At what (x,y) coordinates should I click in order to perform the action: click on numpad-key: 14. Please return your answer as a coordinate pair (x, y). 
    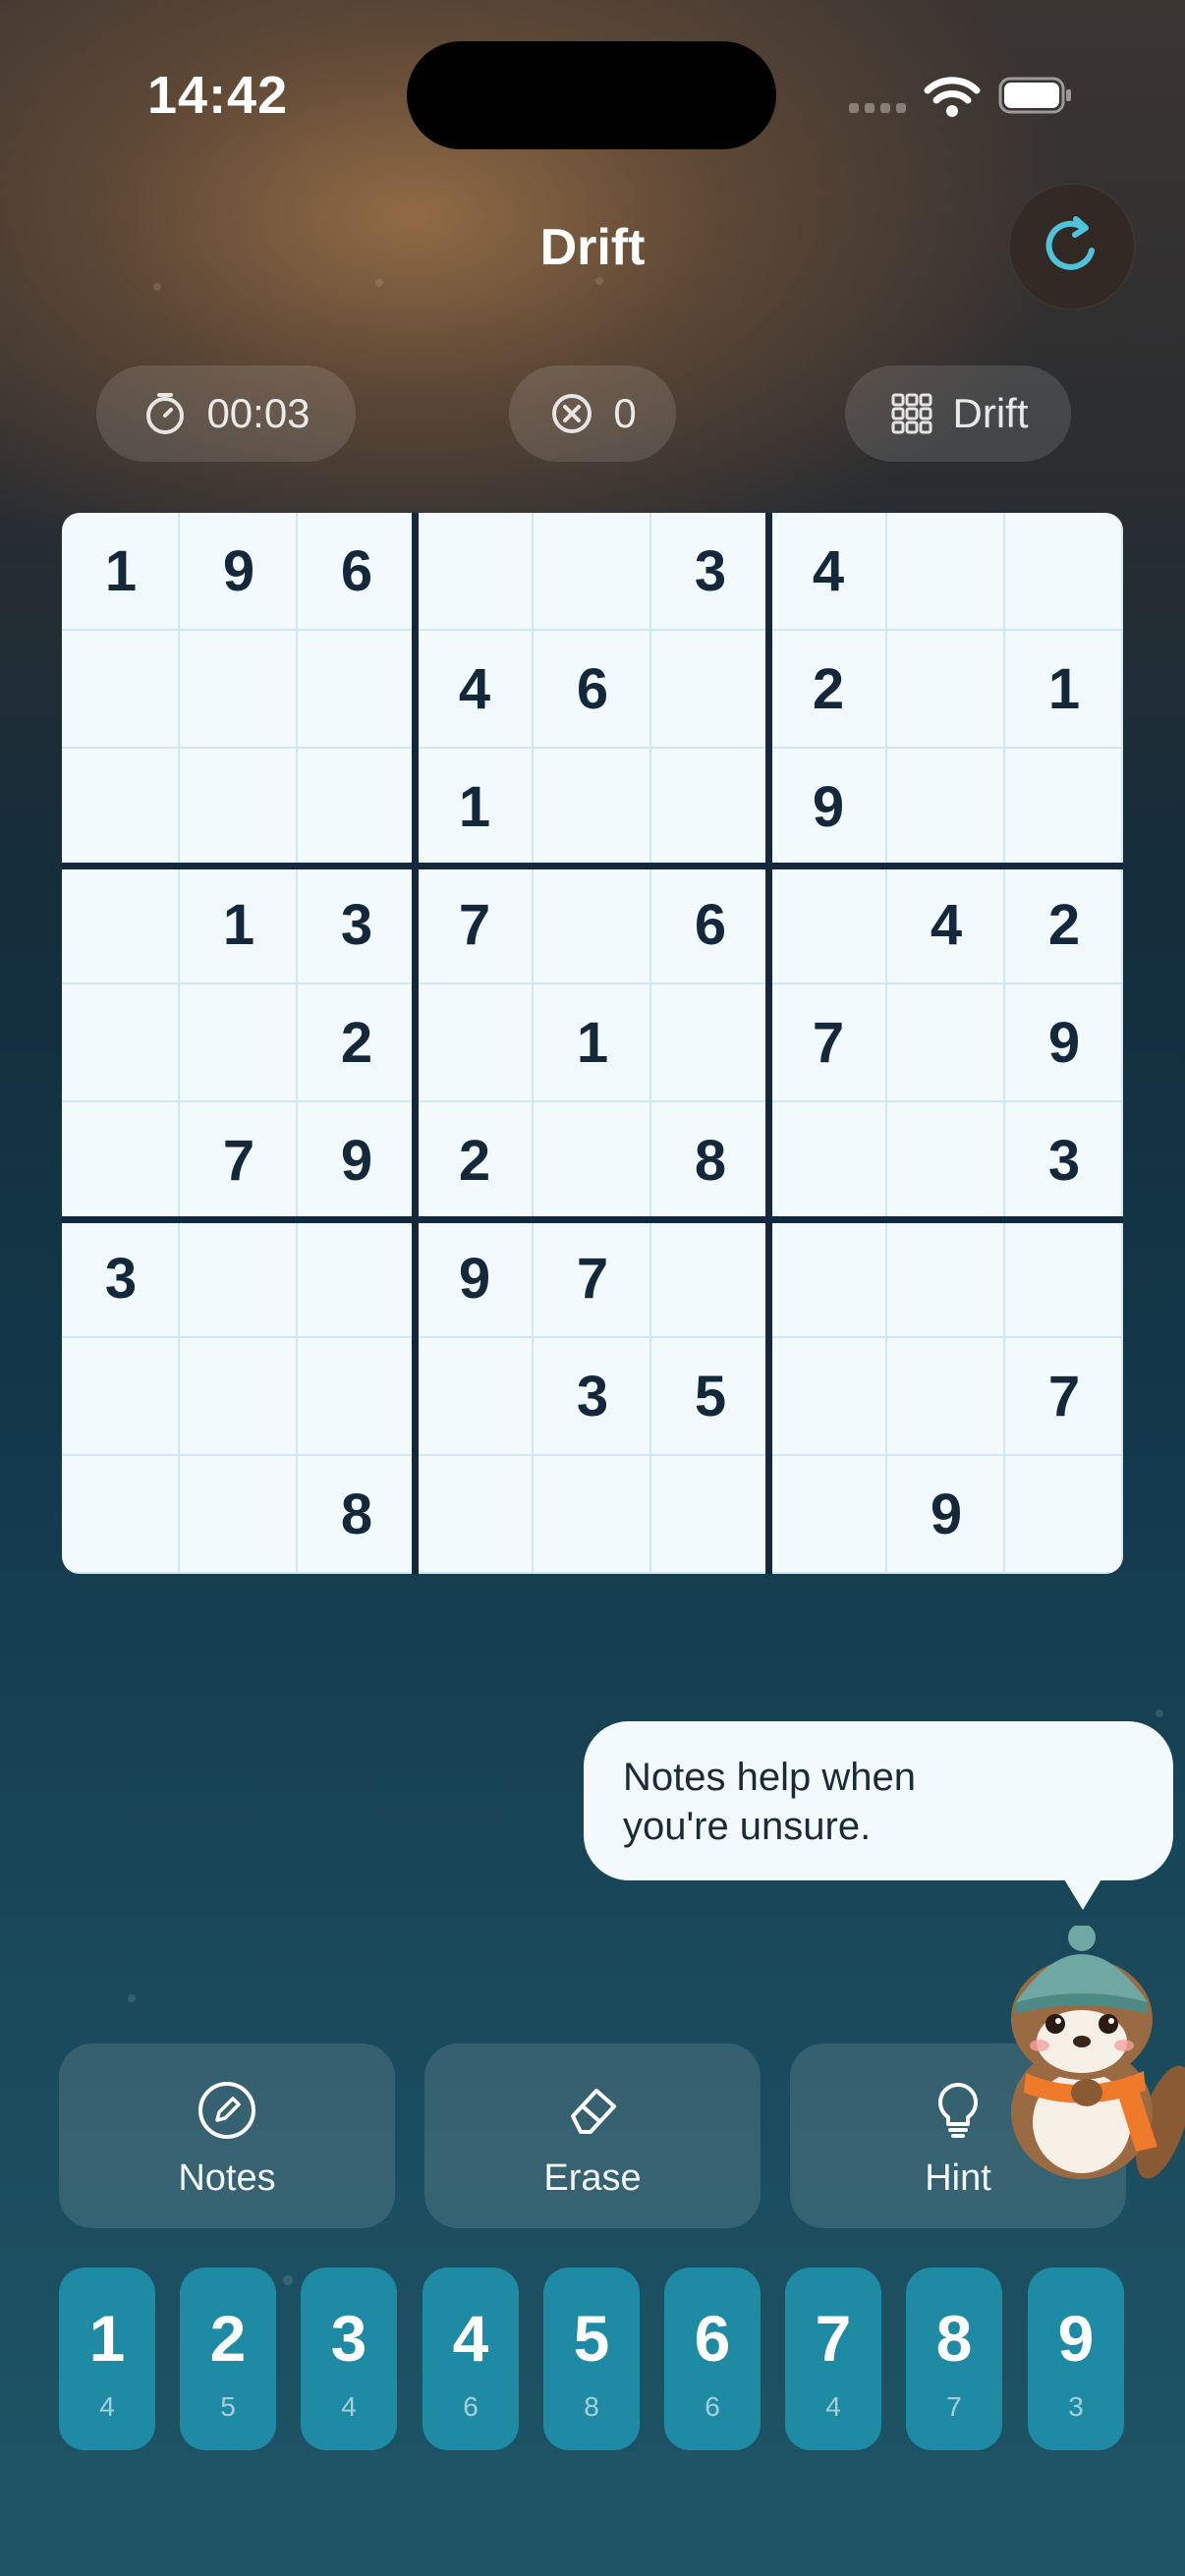
    Looking at the image, I should click on (107, 2359).